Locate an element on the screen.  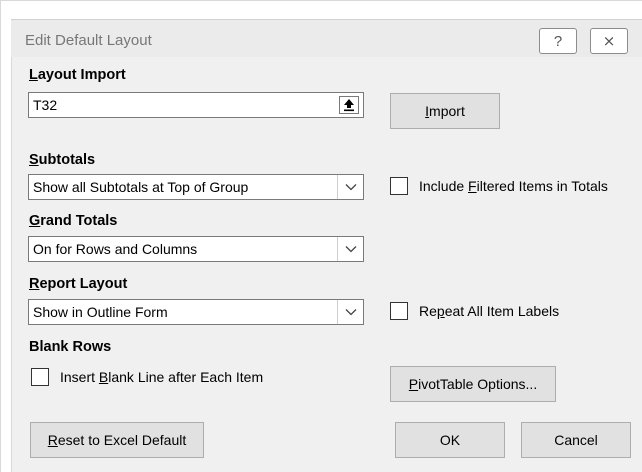
blank-rows-label: Blank Rows is located at coordinates (70, 347).